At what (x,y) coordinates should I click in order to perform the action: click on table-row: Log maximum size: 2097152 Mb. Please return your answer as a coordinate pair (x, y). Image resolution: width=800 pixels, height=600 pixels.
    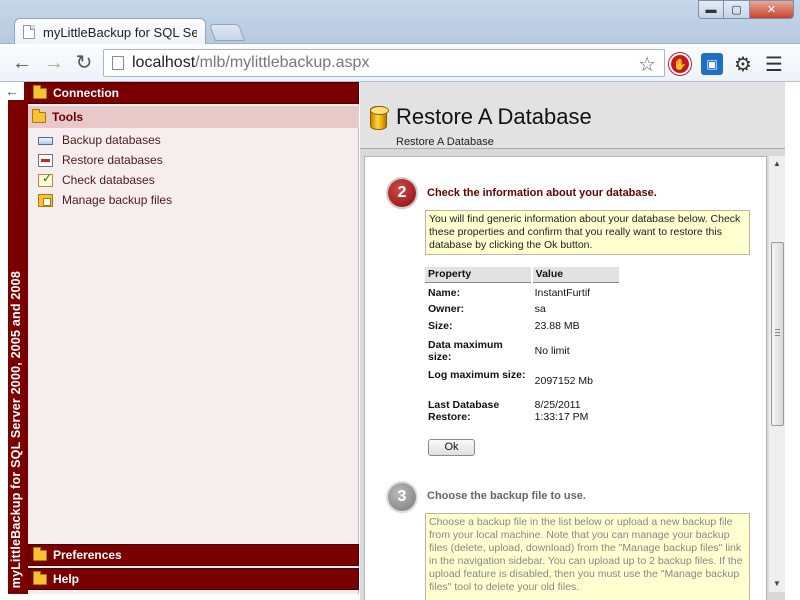
    Looking at the image, I should click on (522, 378).